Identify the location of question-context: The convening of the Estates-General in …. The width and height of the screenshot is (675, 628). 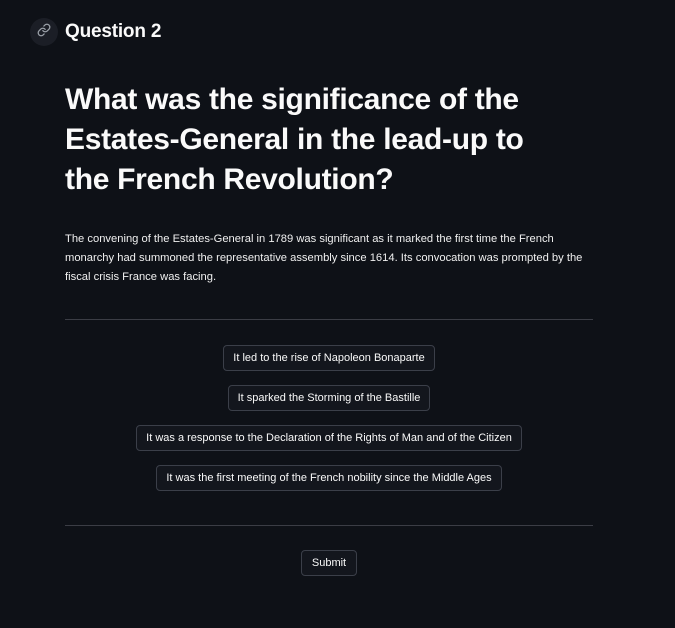
(324, 258).